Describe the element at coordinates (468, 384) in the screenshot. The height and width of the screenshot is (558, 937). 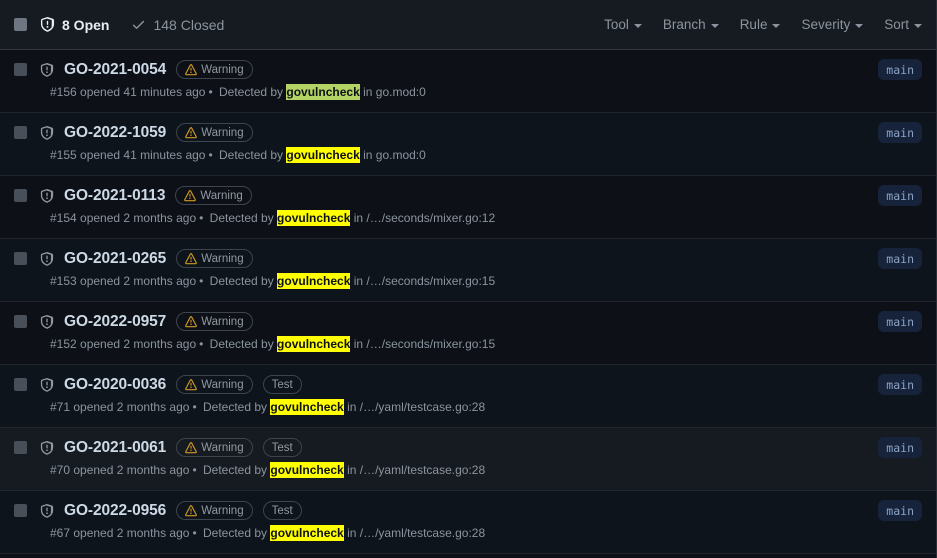
I see `alert-row-header: GO-2020-0036 Warning Test` at that location.